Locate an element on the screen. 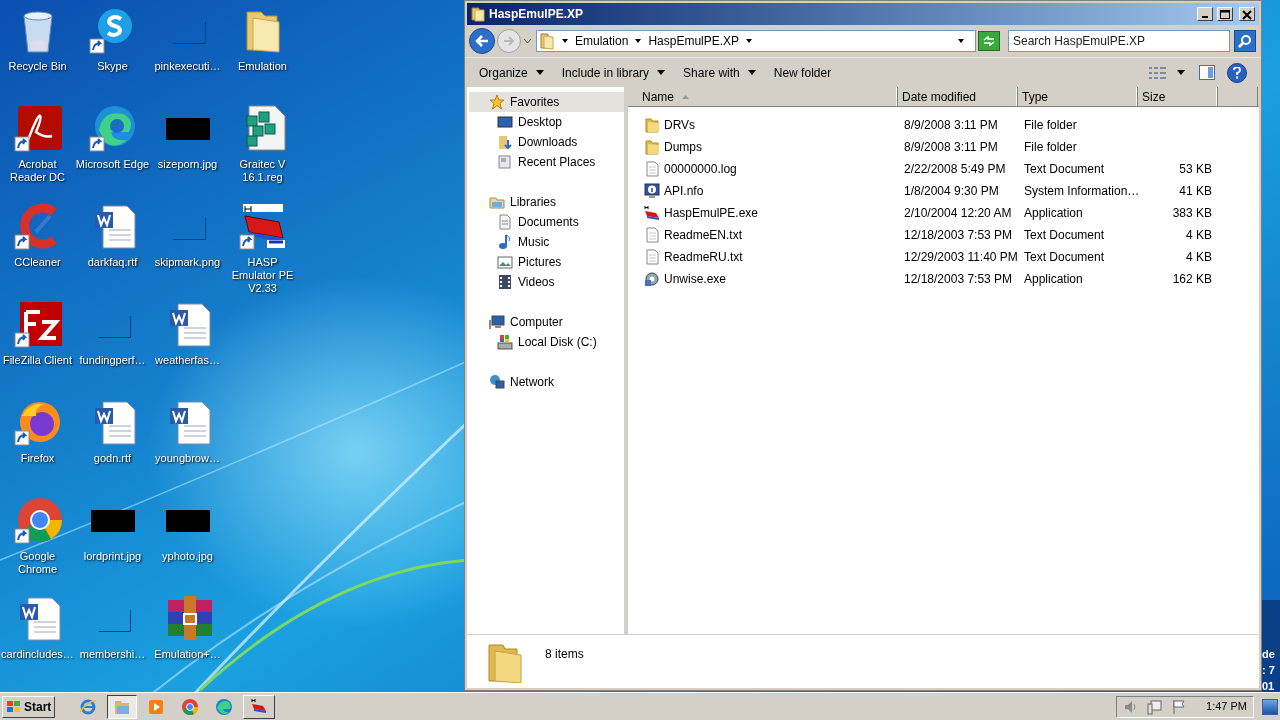  file-name: ReadmeEN.txt is located at coordinates (703, 235).